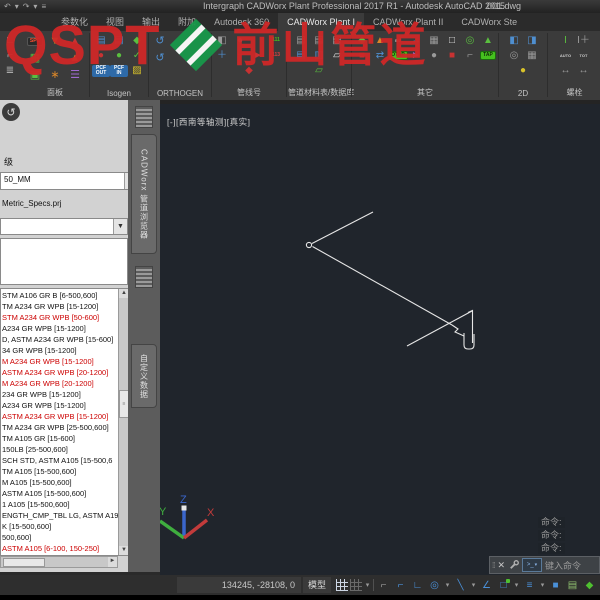 This screenshot has width=600, height=600. Describe the element at coordinates (555, 585) in the screenshot. I see `transparency-icon: ■` at that location.